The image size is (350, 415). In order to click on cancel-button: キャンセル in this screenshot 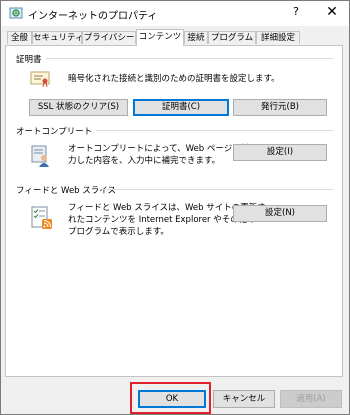, I will do `click(244, 399)`.